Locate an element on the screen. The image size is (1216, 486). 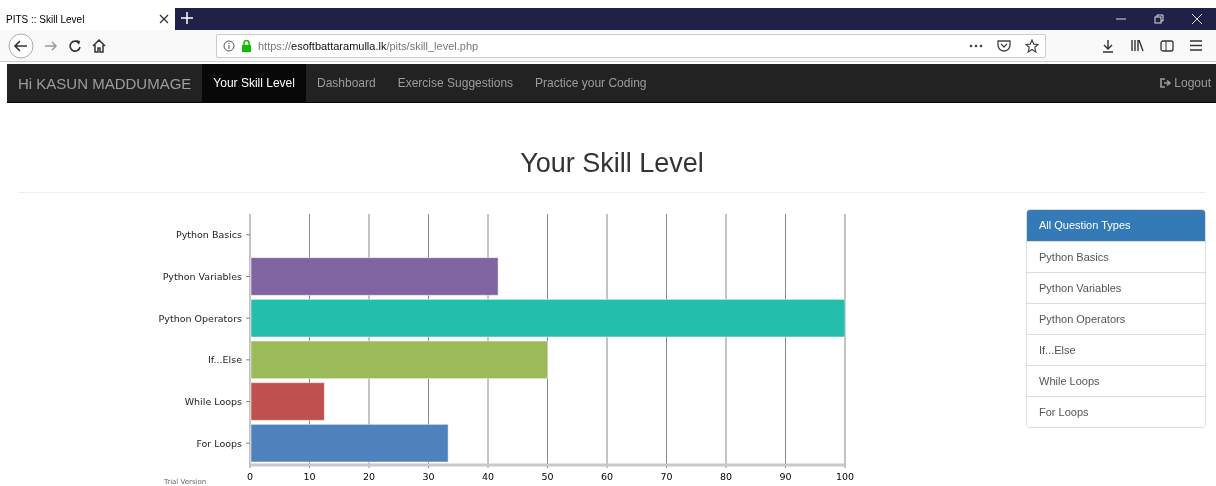
menu-icon is located at coordinates (1196, 45).